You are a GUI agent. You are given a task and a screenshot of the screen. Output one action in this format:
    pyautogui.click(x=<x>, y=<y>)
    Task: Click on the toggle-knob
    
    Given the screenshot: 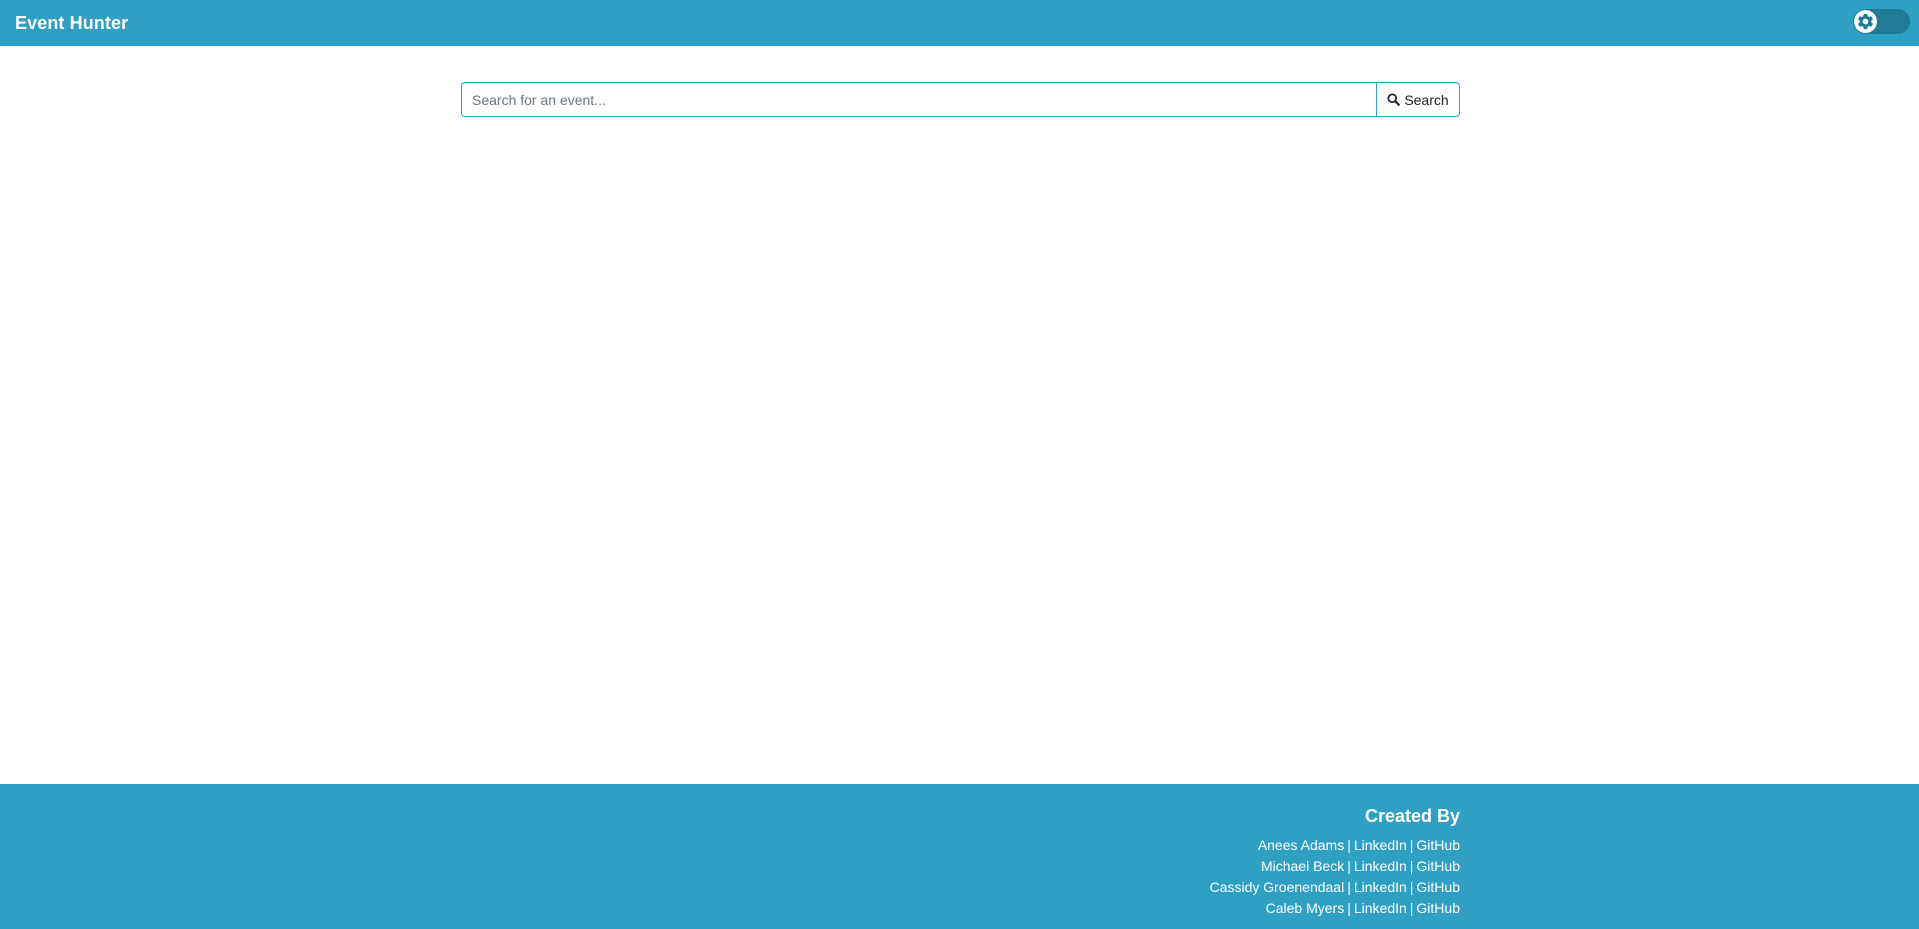 What is the action you would take?
    pyautogui.click(x=1865, y=21)
    